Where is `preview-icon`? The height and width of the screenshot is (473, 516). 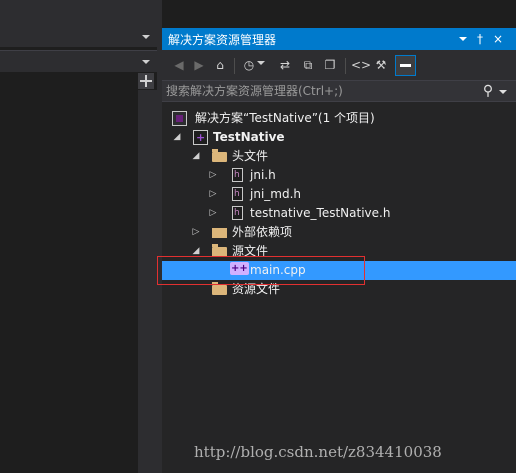
preview-icon is located at coordinates (405, 65).